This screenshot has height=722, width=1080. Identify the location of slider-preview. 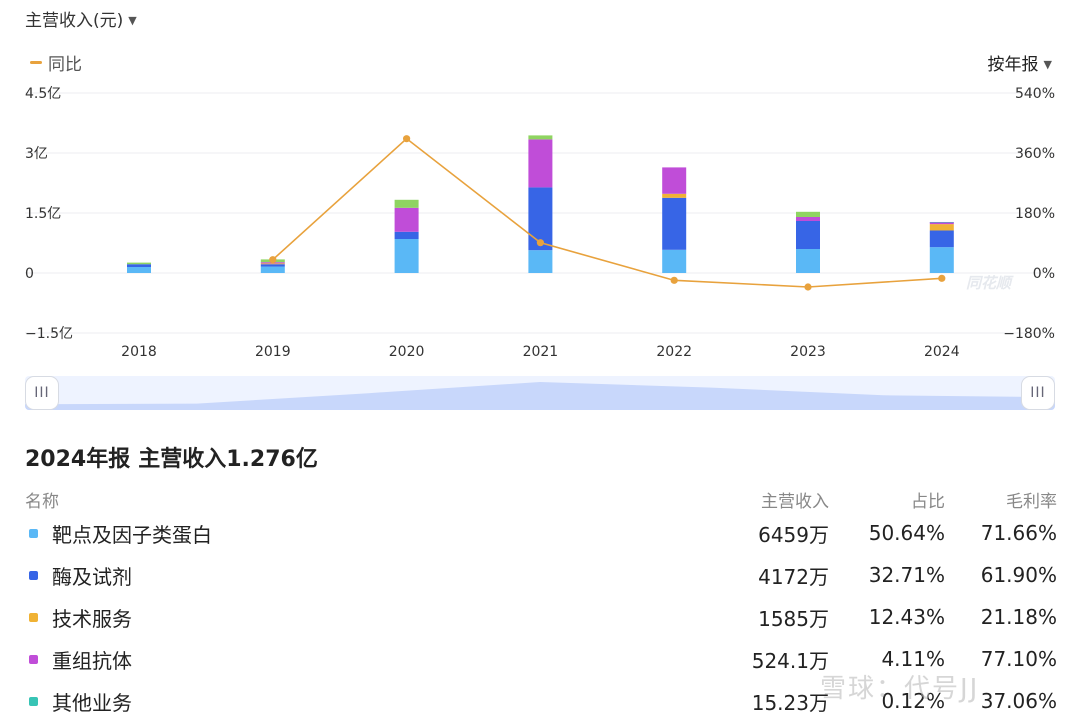
(540, 396).